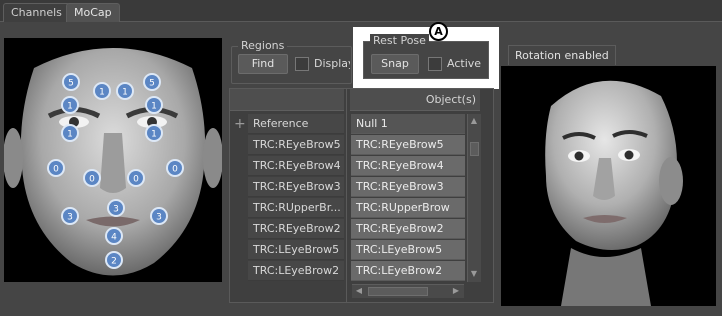 The height and width of the screenshot is (316, 722). Describe the element at coordinates (240, 124) in the screenshot. I see `expand-icon: +` at that location.